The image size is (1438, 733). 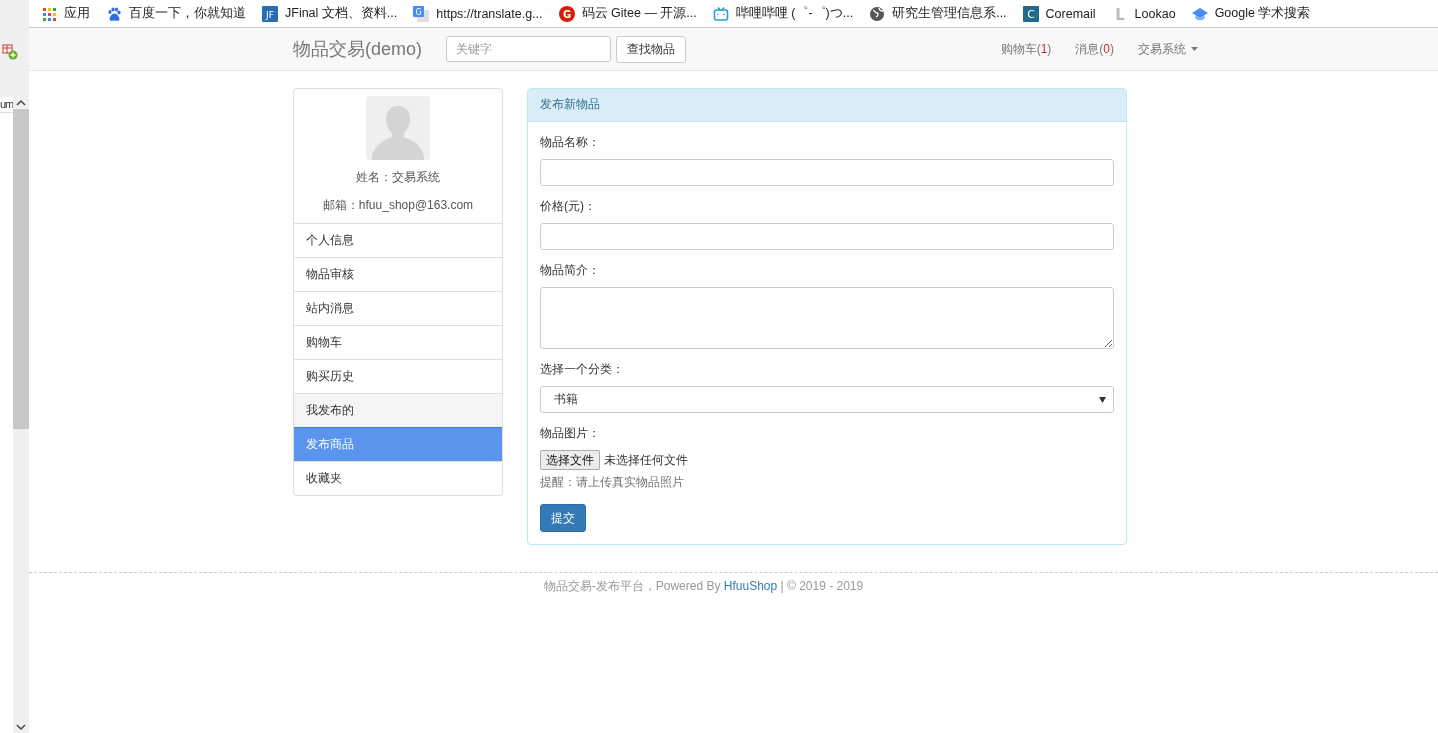 I want to click on letter-tile-icon: JF, so click(x=270, y=13).